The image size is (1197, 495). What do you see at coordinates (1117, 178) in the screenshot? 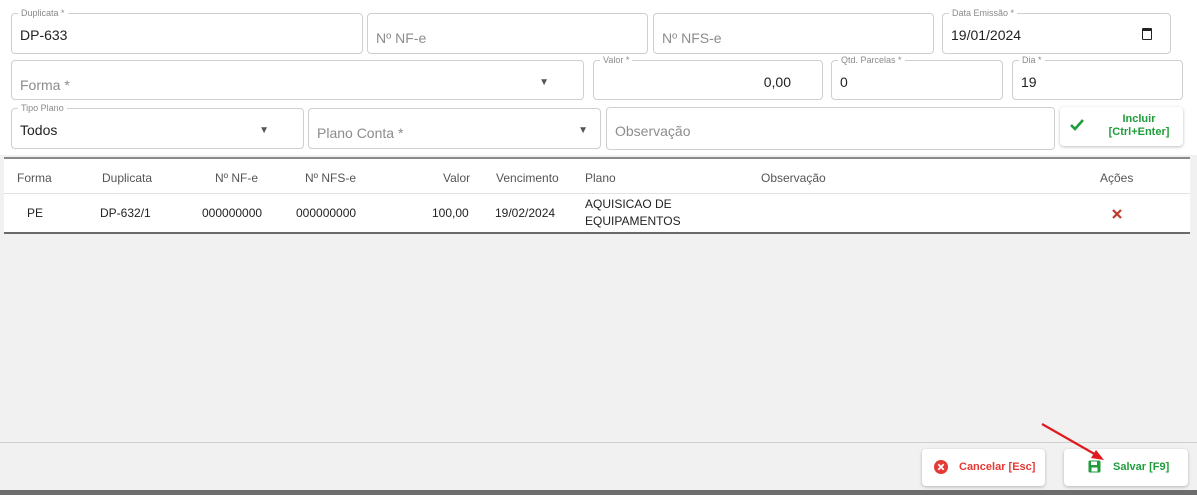
I see `col-acoes: Ações` at bounding box center [1117, 178].